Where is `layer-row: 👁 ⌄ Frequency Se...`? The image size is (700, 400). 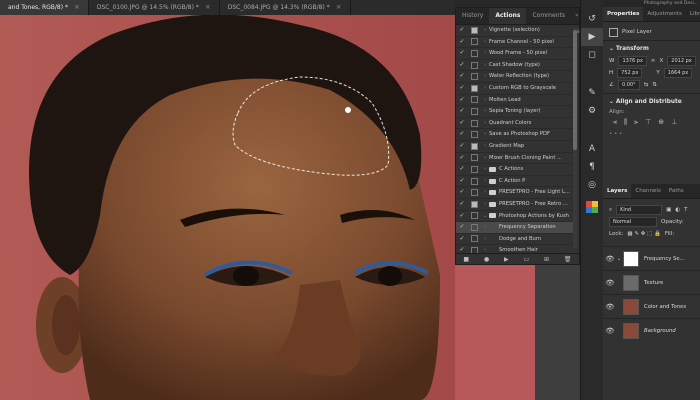 layer-row: 👁 ⌄ Frequency Se... is located at coordinates (651, 258).